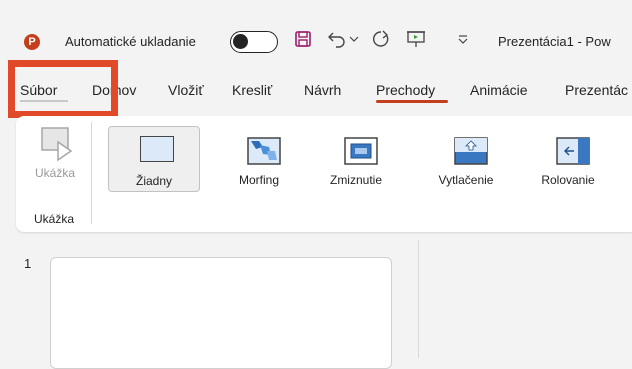 The image size is (632, 369). I want to click on fade-icon, so click(361, 151).